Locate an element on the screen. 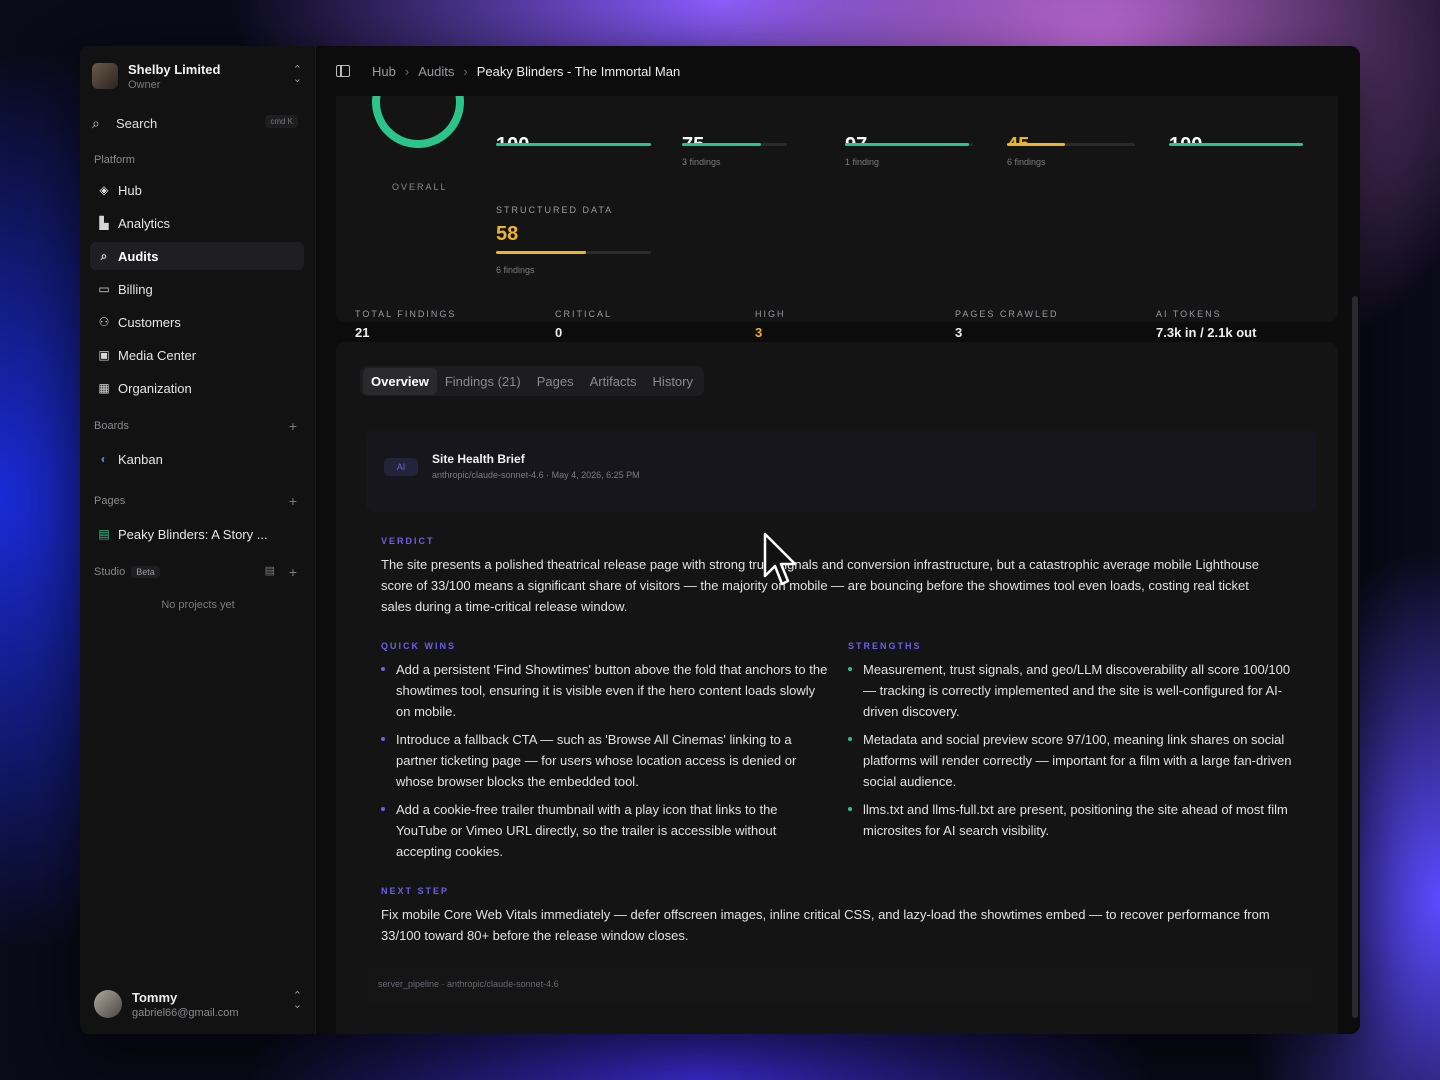 The width and height of the screenshot is (1440, 1080). sidebar-item-audits: ⌕ Audits is located at coordinates (197, 256).